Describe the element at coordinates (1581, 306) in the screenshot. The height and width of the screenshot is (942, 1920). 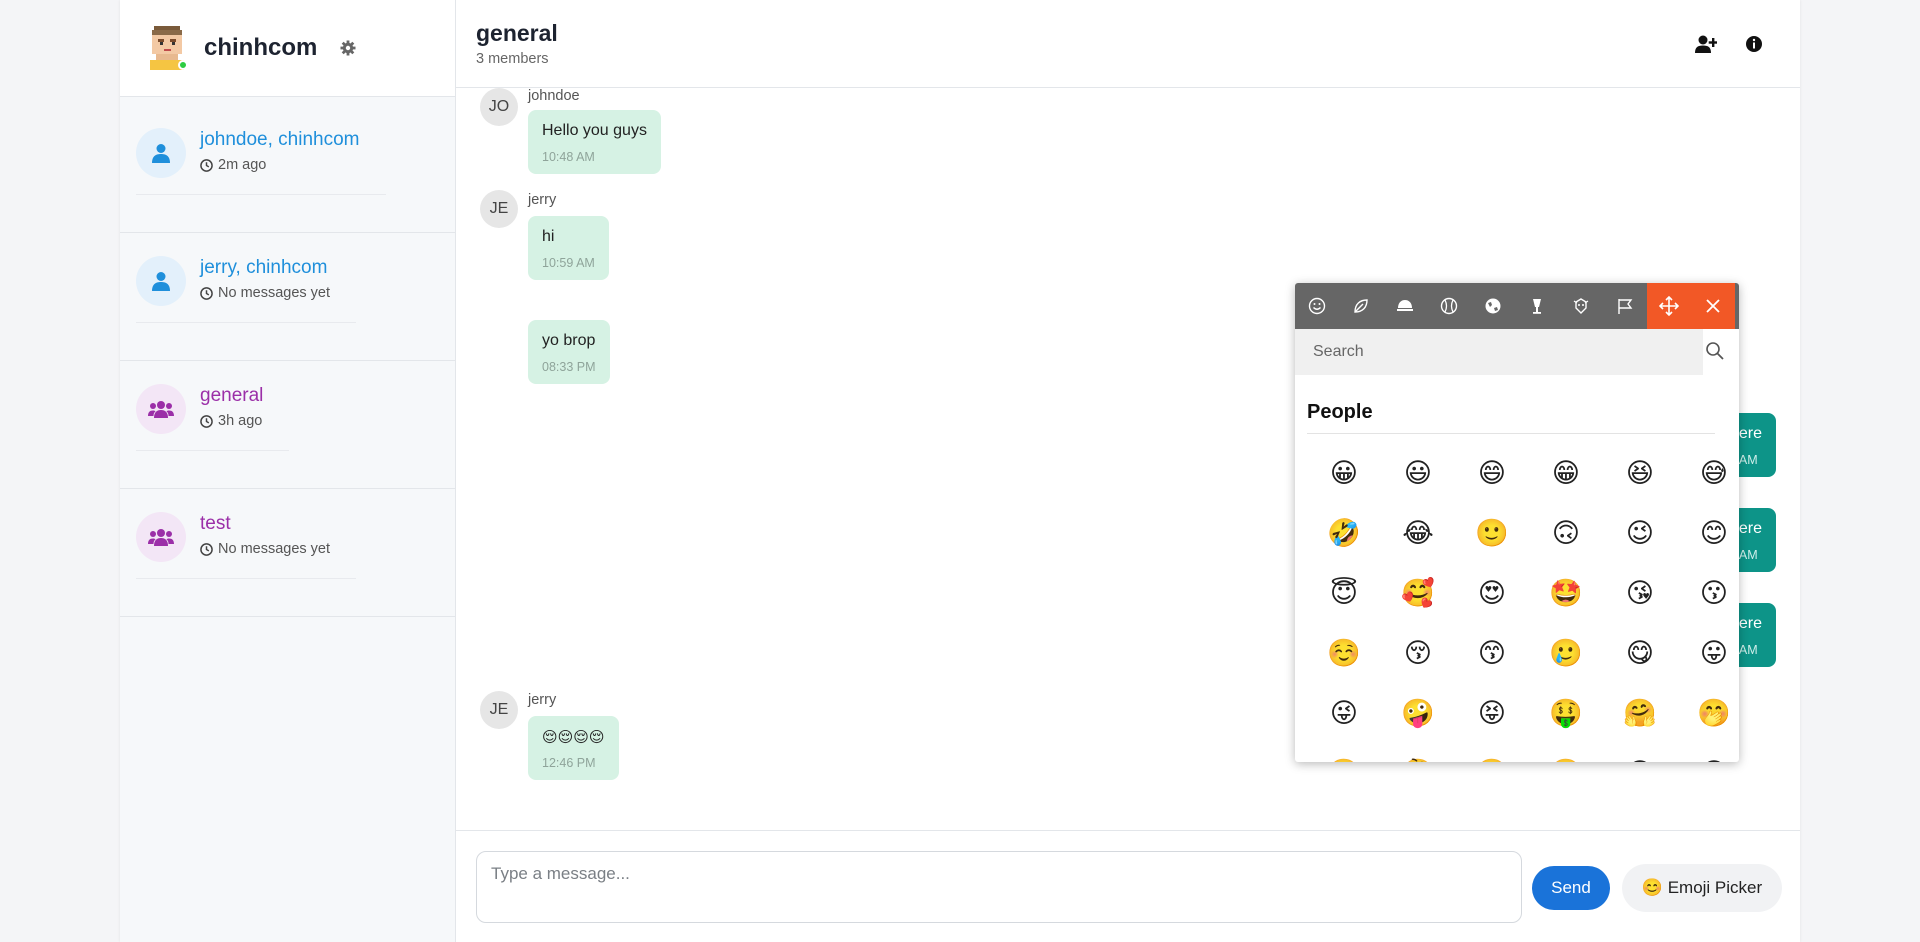
I see `symbols-category-icon` at that location.